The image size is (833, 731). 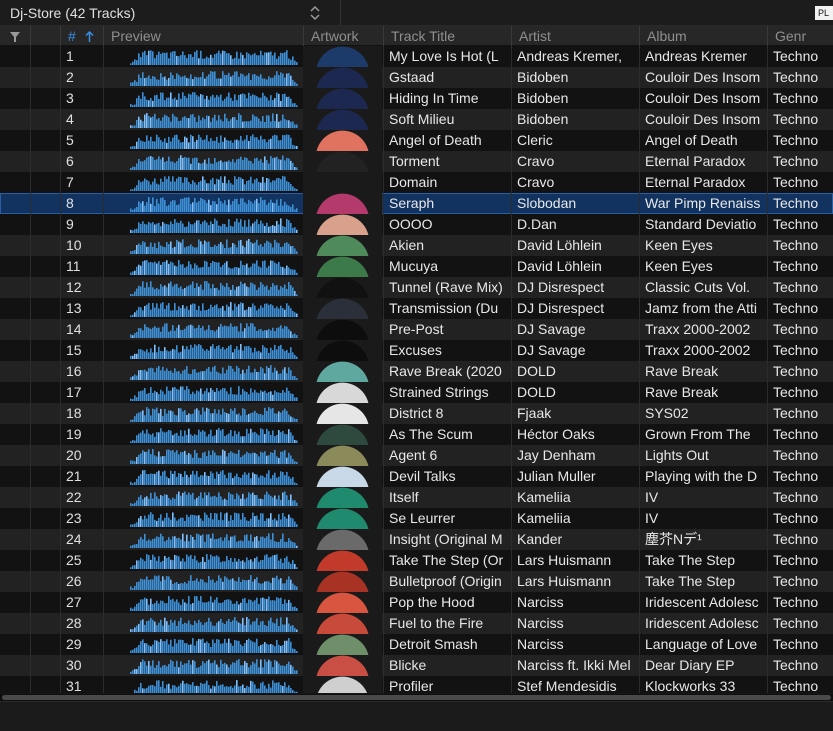 I want to click on track-row: 16 Rave Break (2020 DOLD Rave Break Techno, so click(x=416, y=371).